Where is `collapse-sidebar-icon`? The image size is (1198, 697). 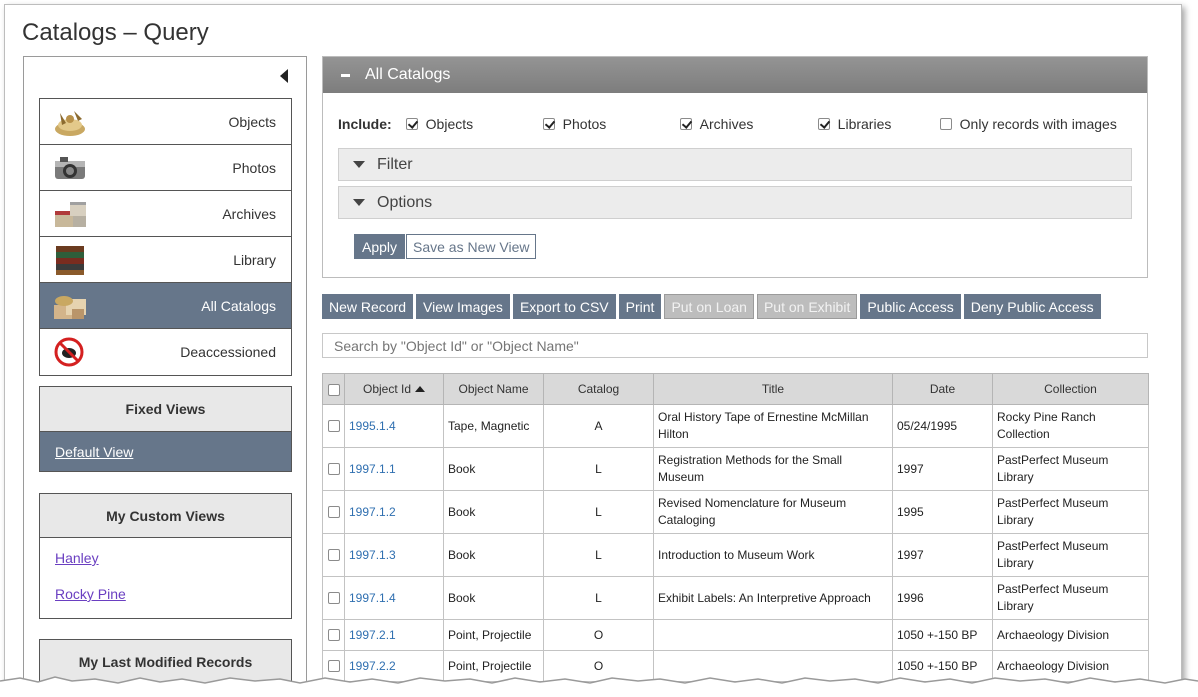 collapse-sidebar-icon is located at coordinates (284, 76).